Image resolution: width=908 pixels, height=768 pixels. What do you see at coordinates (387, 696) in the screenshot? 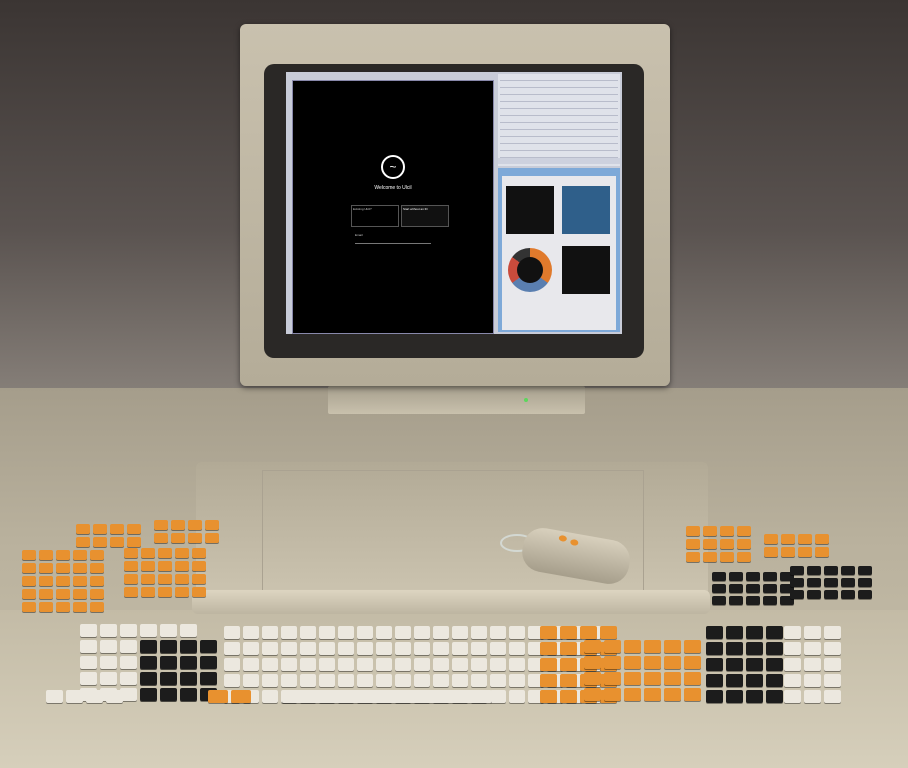
I see `space-bar` at bounding box center [387, 696].